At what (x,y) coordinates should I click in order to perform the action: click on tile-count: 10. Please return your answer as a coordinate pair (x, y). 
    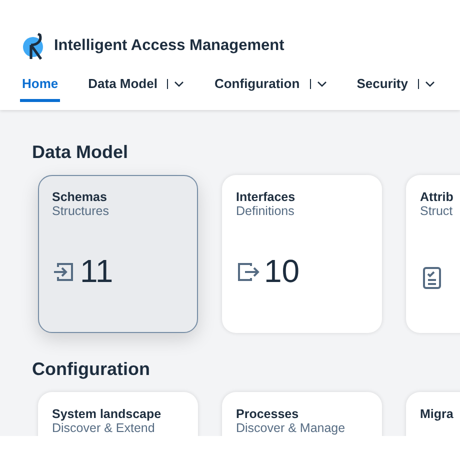
    Looking at the image, I should click on (282, 271).